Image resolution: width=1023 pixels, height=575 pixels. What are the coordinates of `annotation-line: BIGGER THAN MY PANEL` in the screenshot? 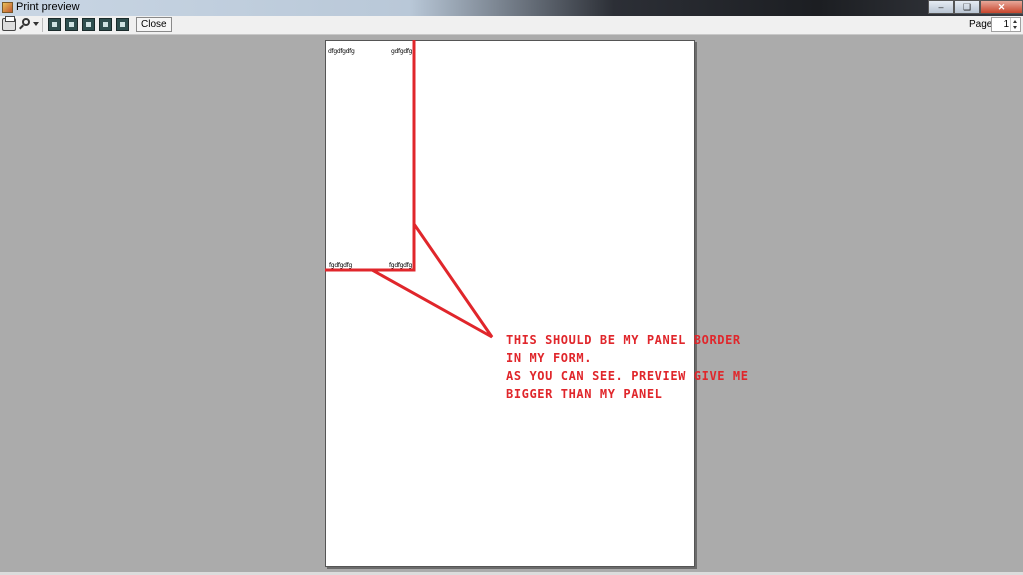 It's located at (584, 394).